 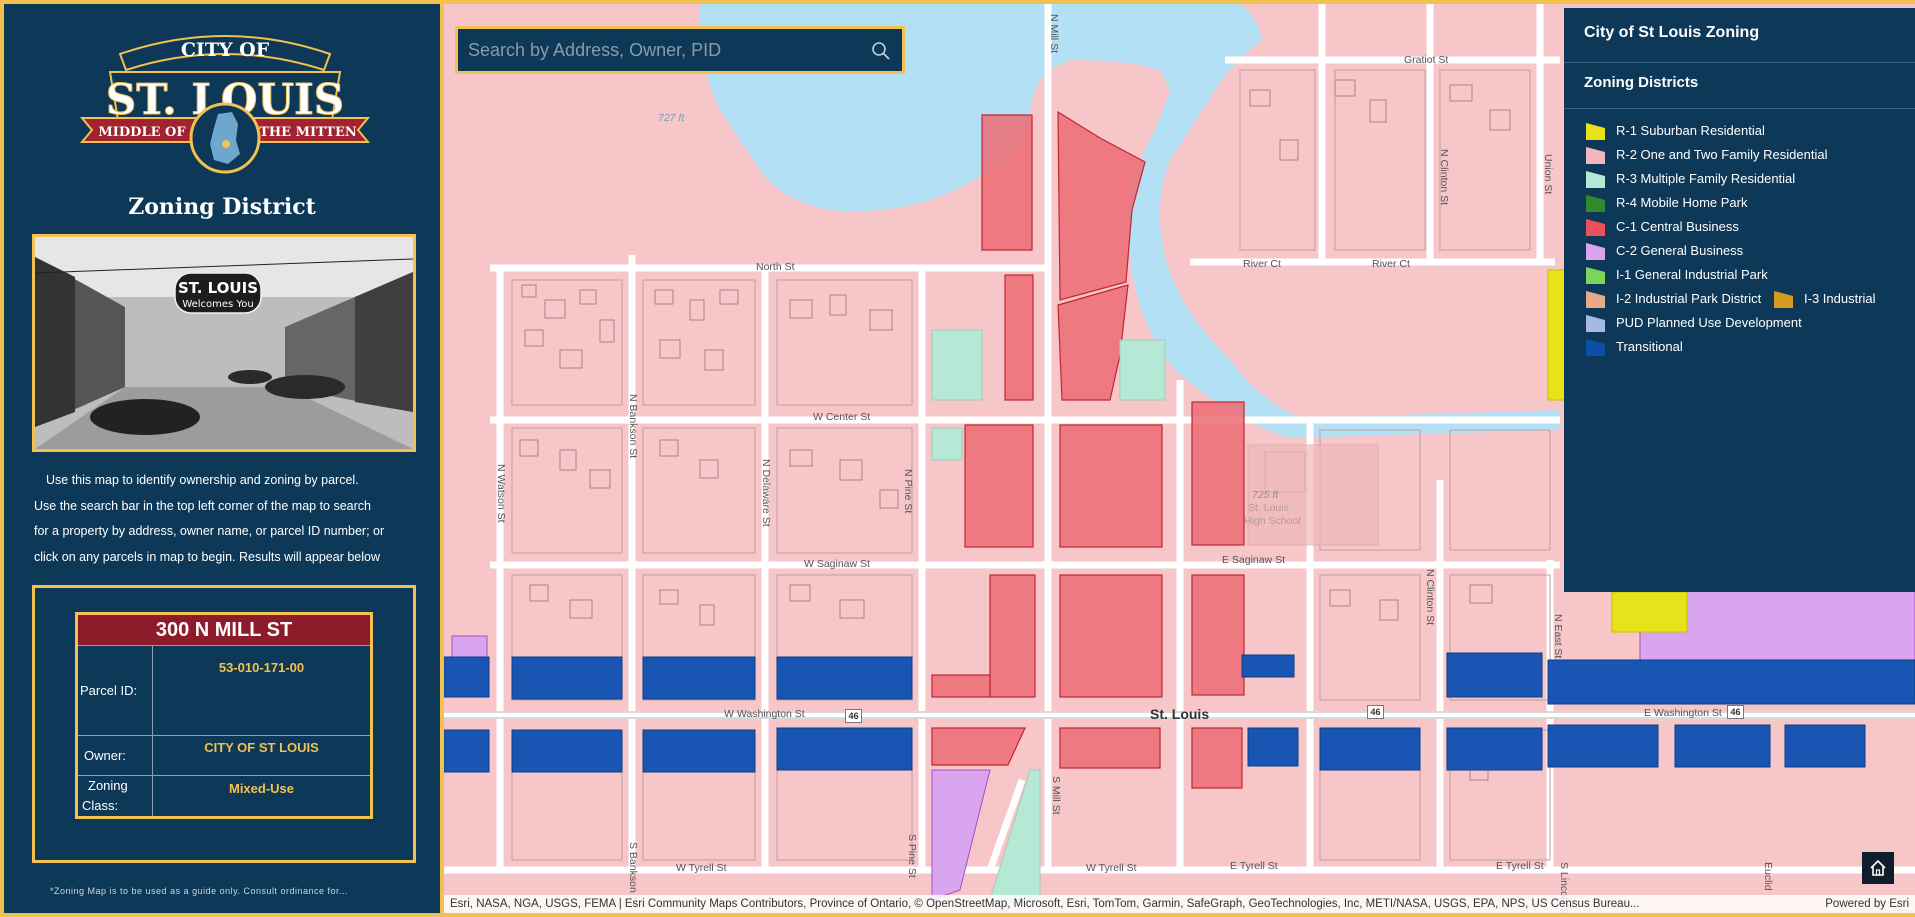 What do you see at coordinates (108, 785) in the screenshot?
I see `zoning-label-line: Zoning` at bounding box center [108, 785].